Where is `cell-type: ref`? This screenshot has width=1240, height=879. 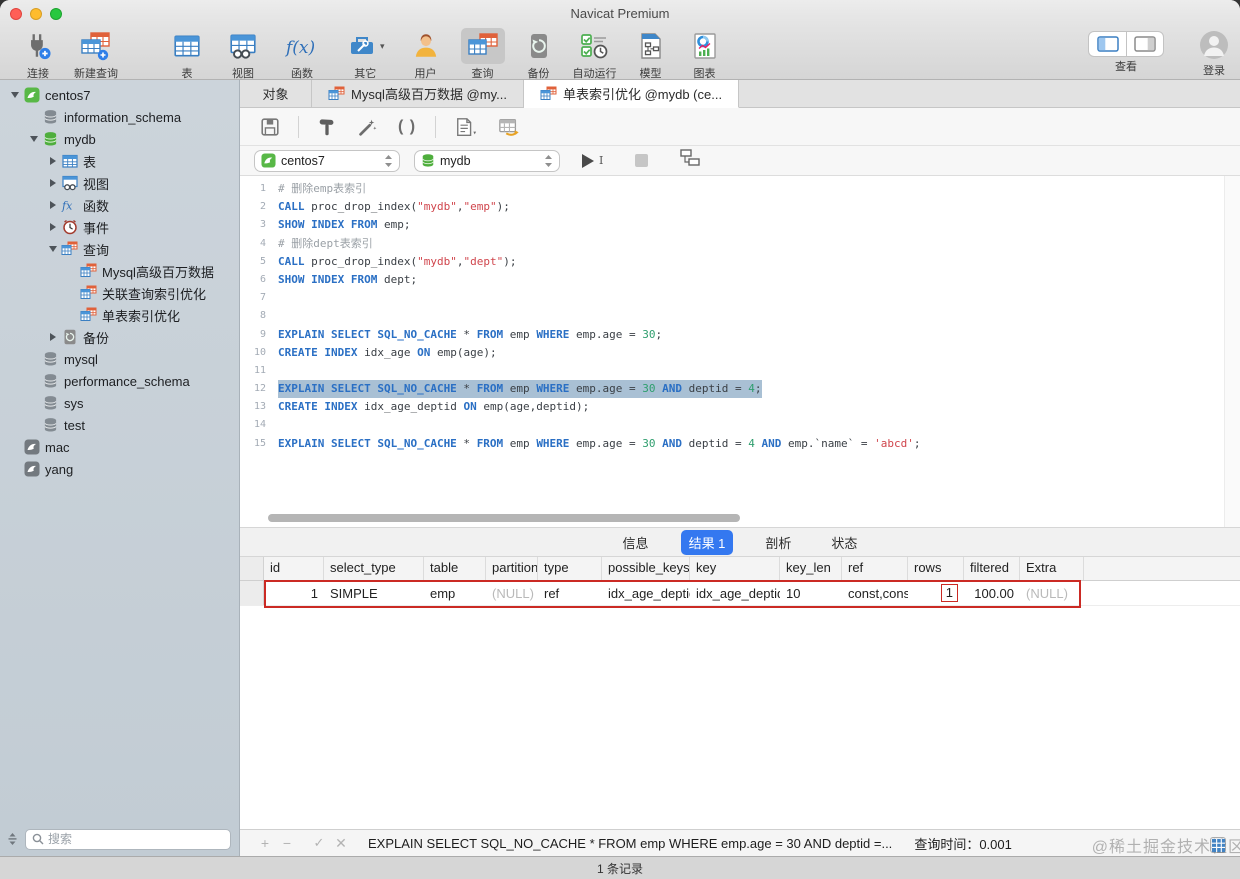
cell-type: ref is located at coordinates (570, 593).